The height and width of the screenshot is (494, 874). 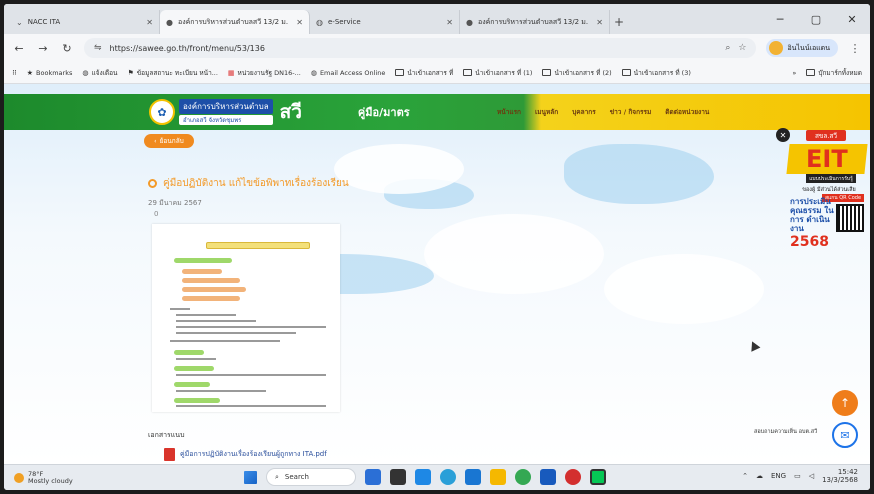 What do you see at coordinates (759, 476) in the screenshot?
I see `cloud-sync-icon: ☁` at bounding box center [759, 476].